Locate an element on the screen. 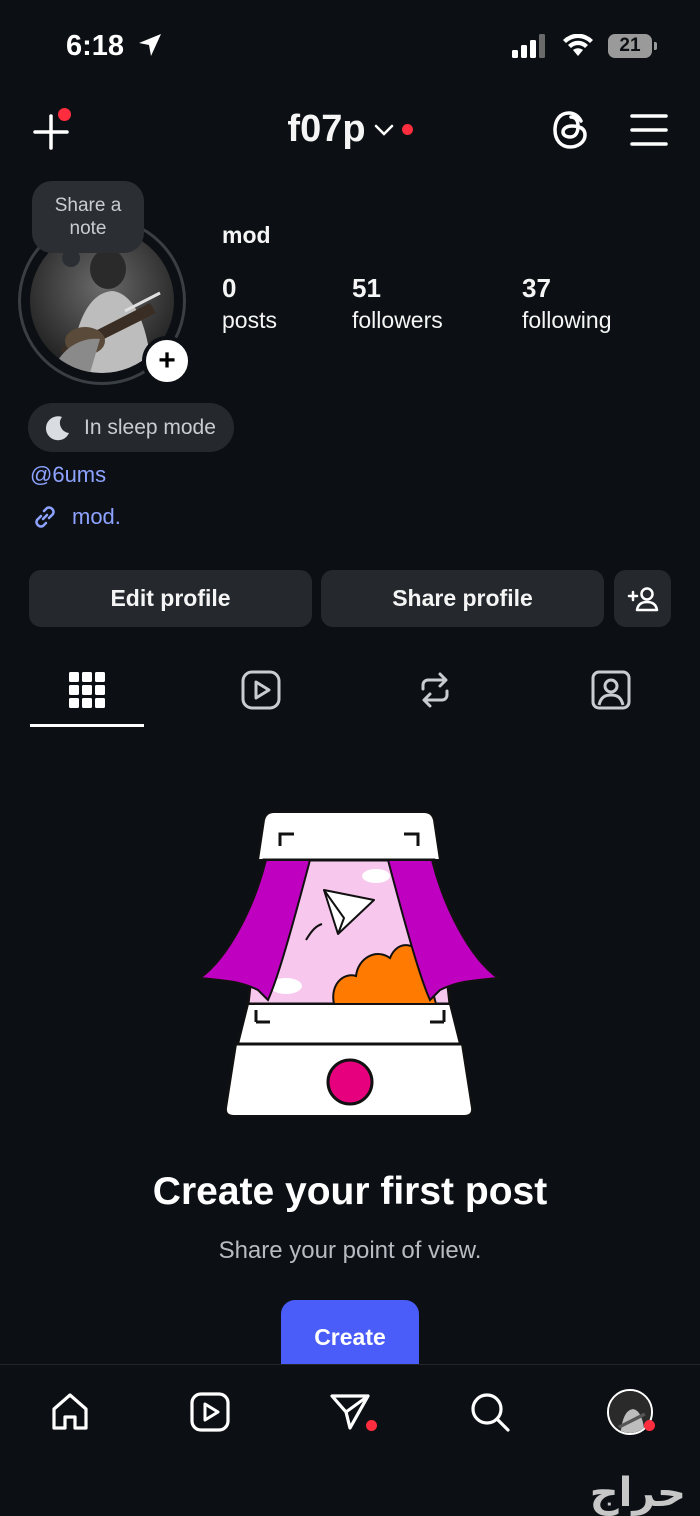 This screenshot has width=700, height=1516. plus-icon: + is located at coordinates (167, 360).